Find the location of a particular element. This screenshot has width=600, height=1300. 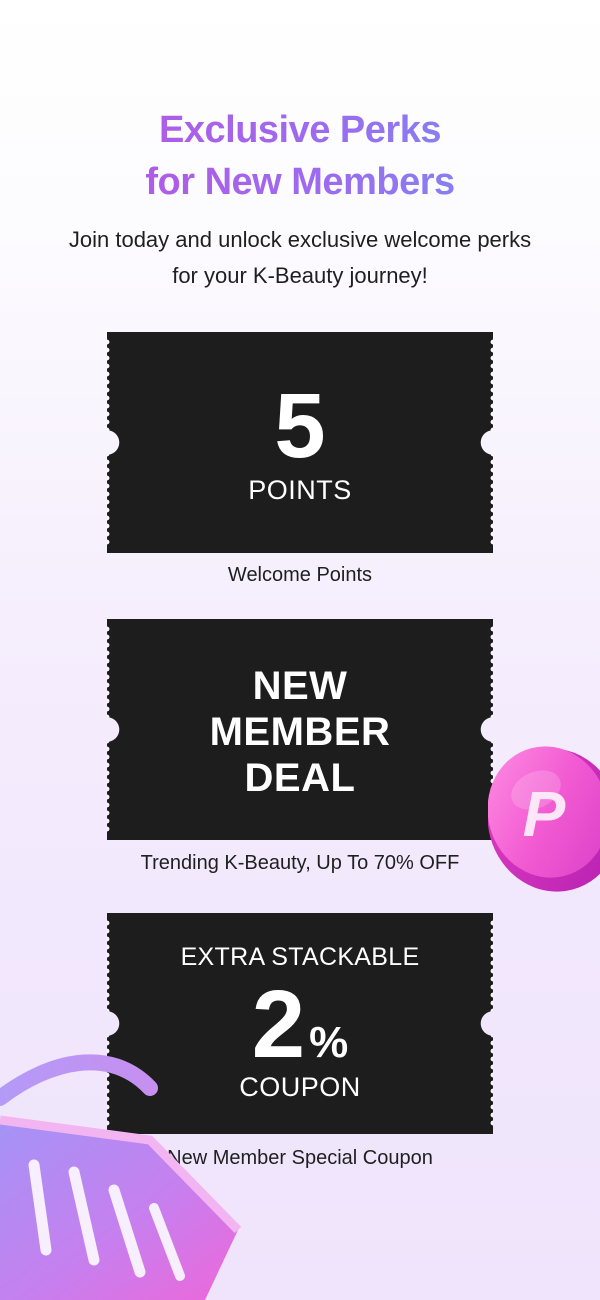

page-title: Exclusive Perks for New Members is located at coordinates (300, 156).